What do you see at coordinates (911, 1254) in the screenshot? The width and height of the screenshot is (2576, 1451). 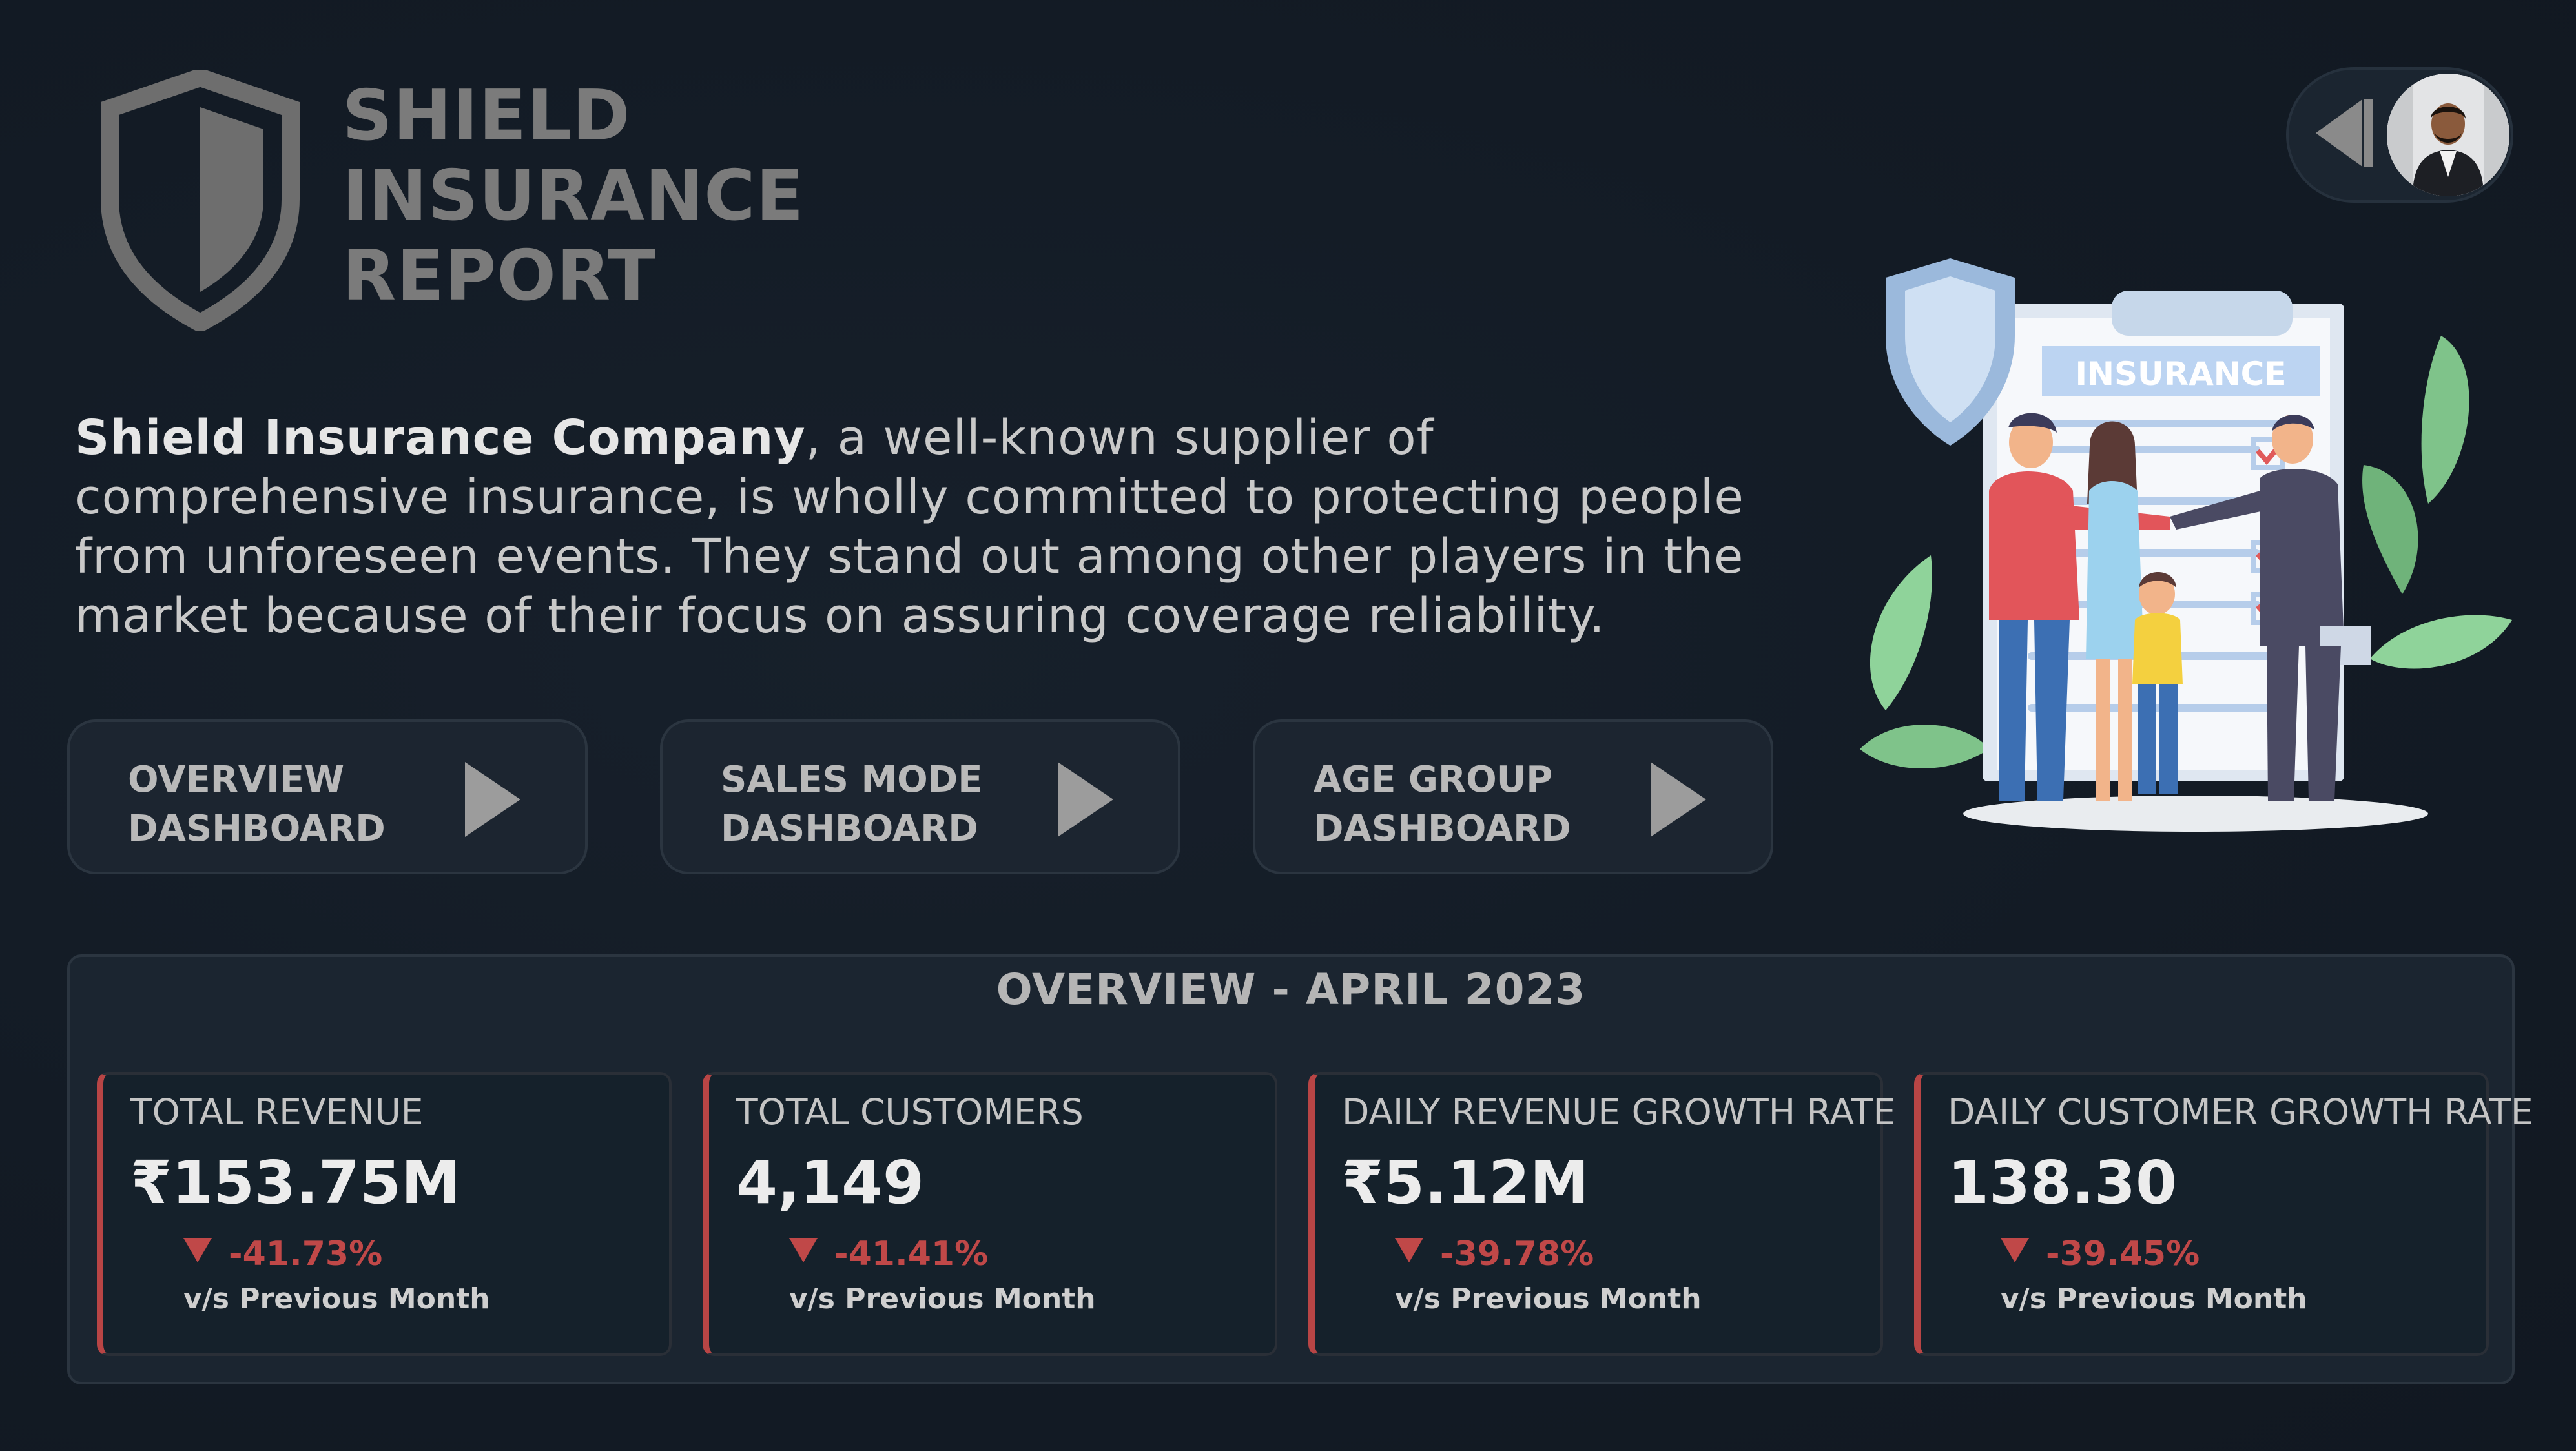 I see `kpi-change-value: -41.41%` at bounding box center [911, 1254].